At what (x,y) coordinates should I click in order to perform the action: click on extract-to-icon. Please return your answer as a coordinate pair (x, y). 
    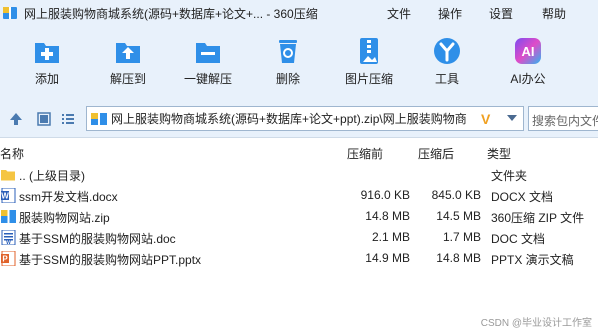
    Looking at the image, I should click on (128, 51).